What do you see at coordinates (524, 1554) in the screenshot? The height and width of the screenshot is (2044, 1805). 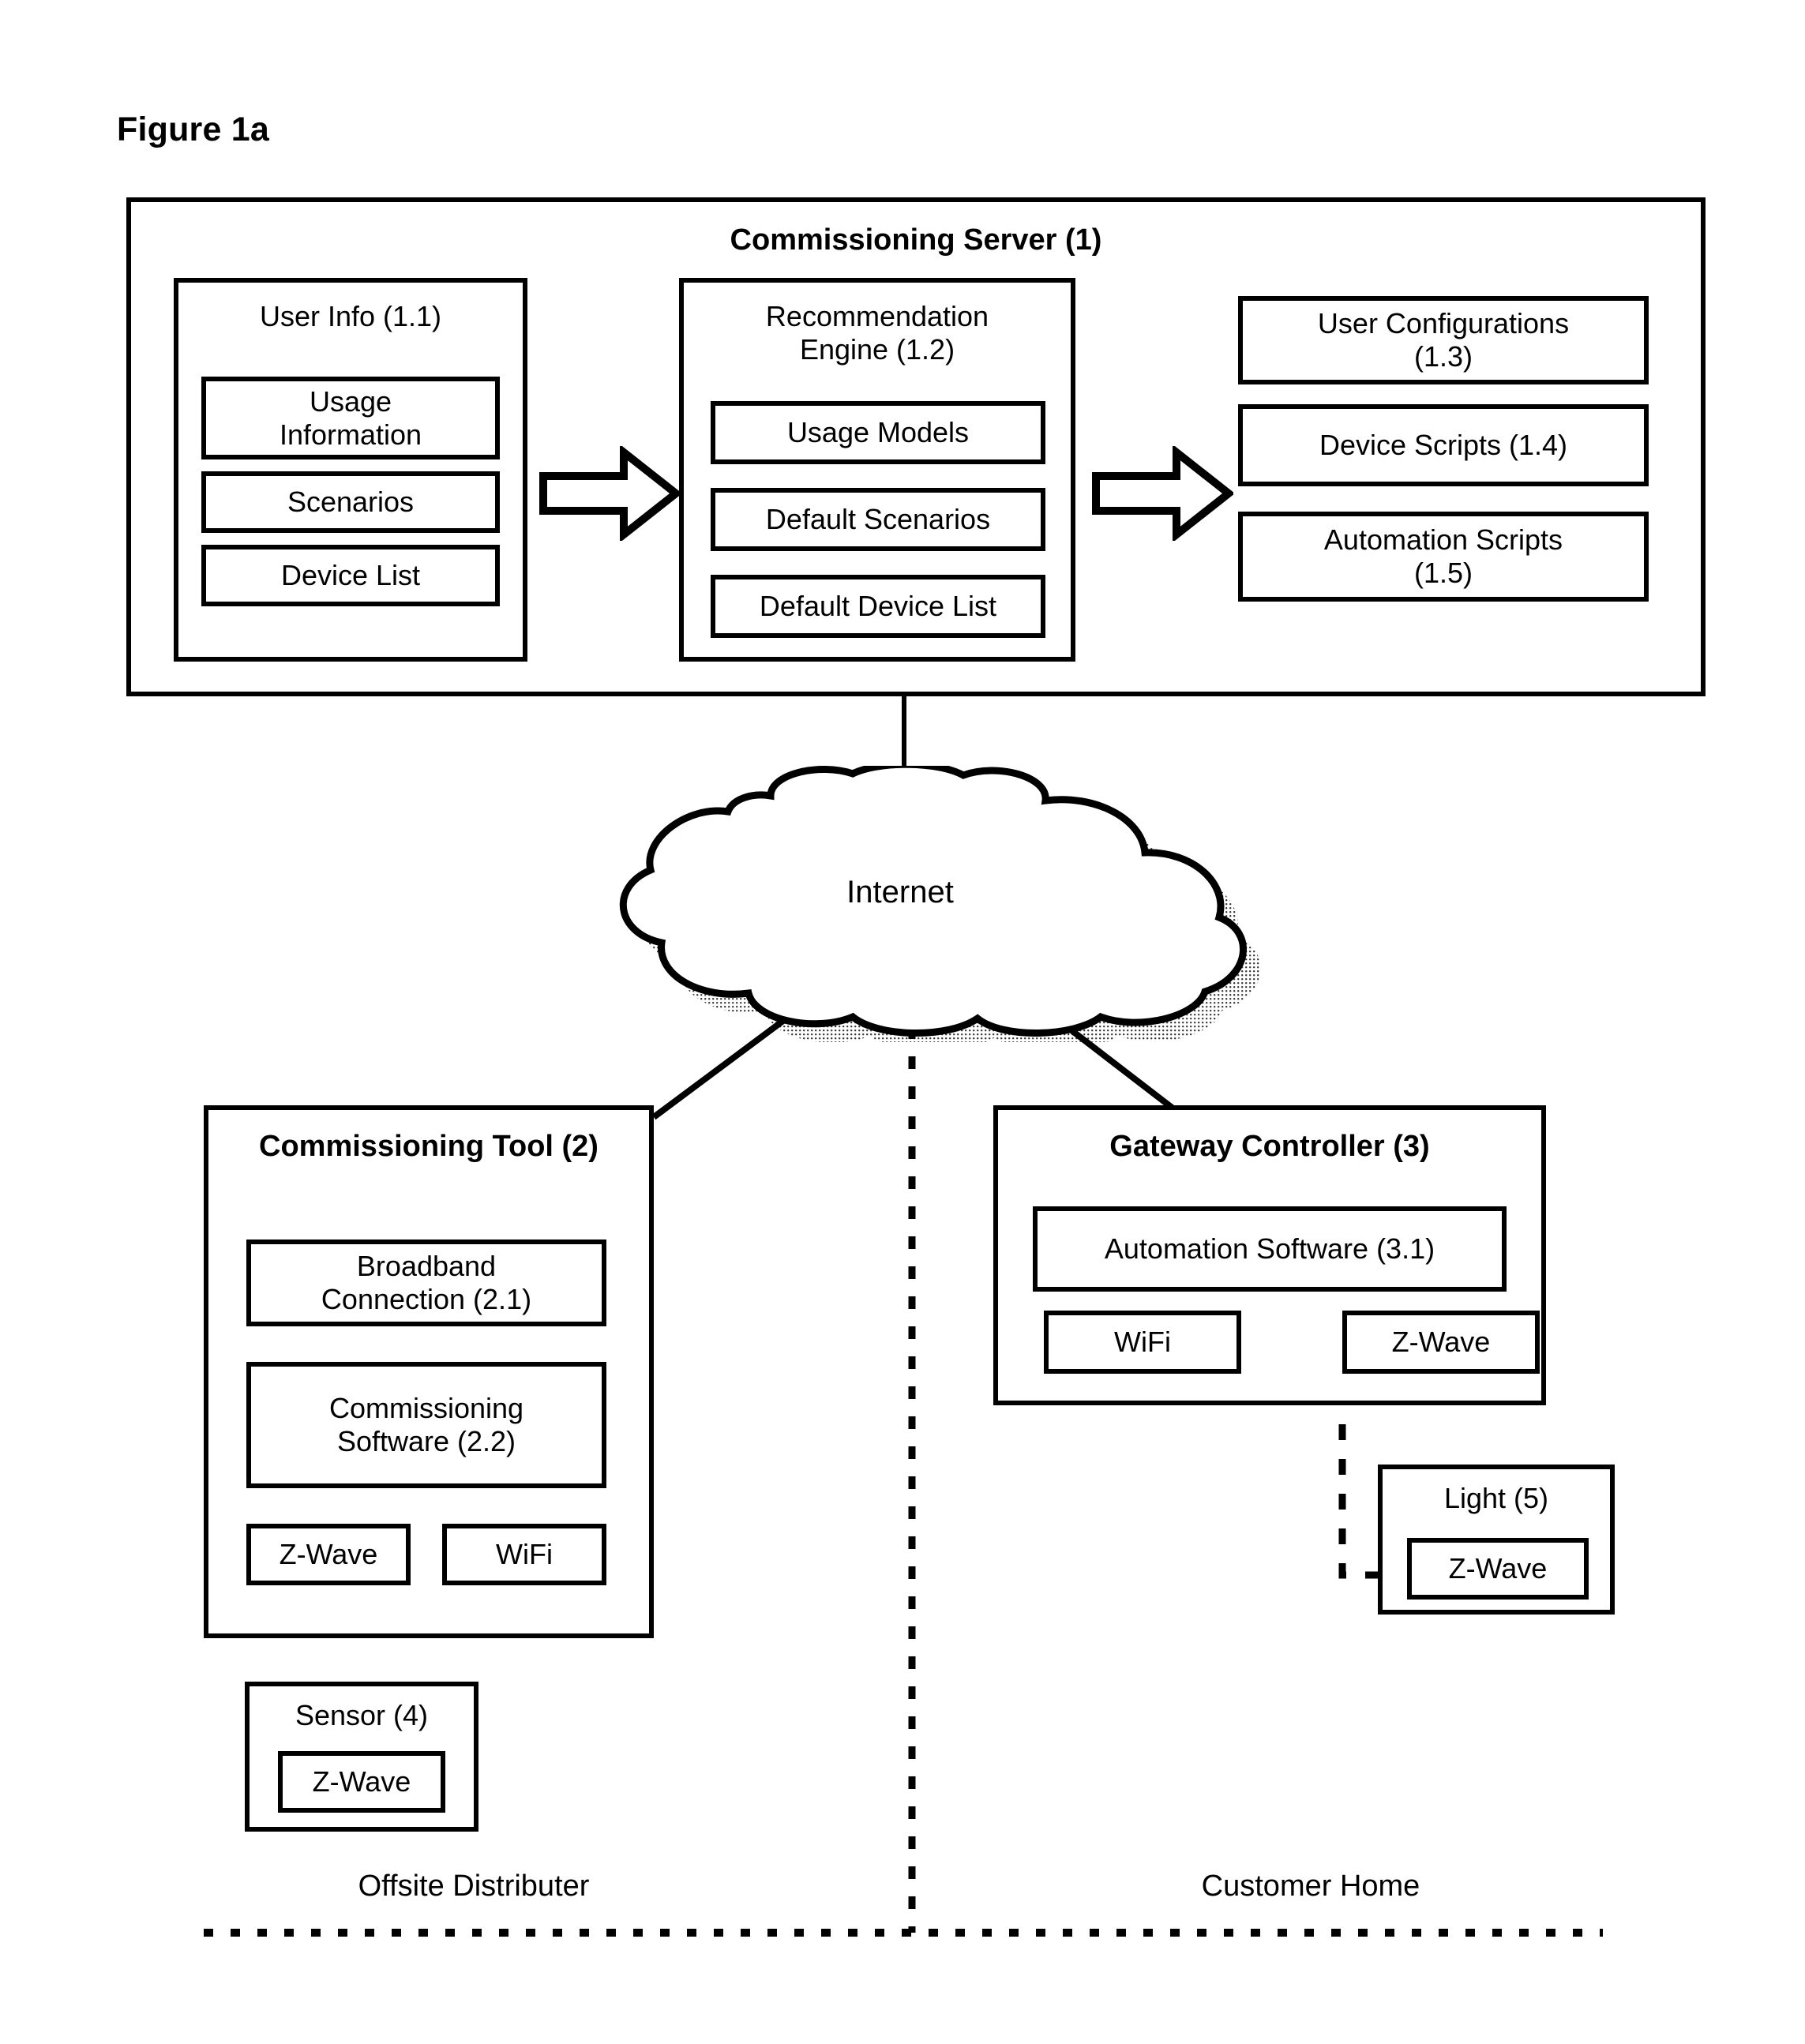 I see `commissioning-tool-wifi-box: WiFi` at bounding box center [524, 1554].